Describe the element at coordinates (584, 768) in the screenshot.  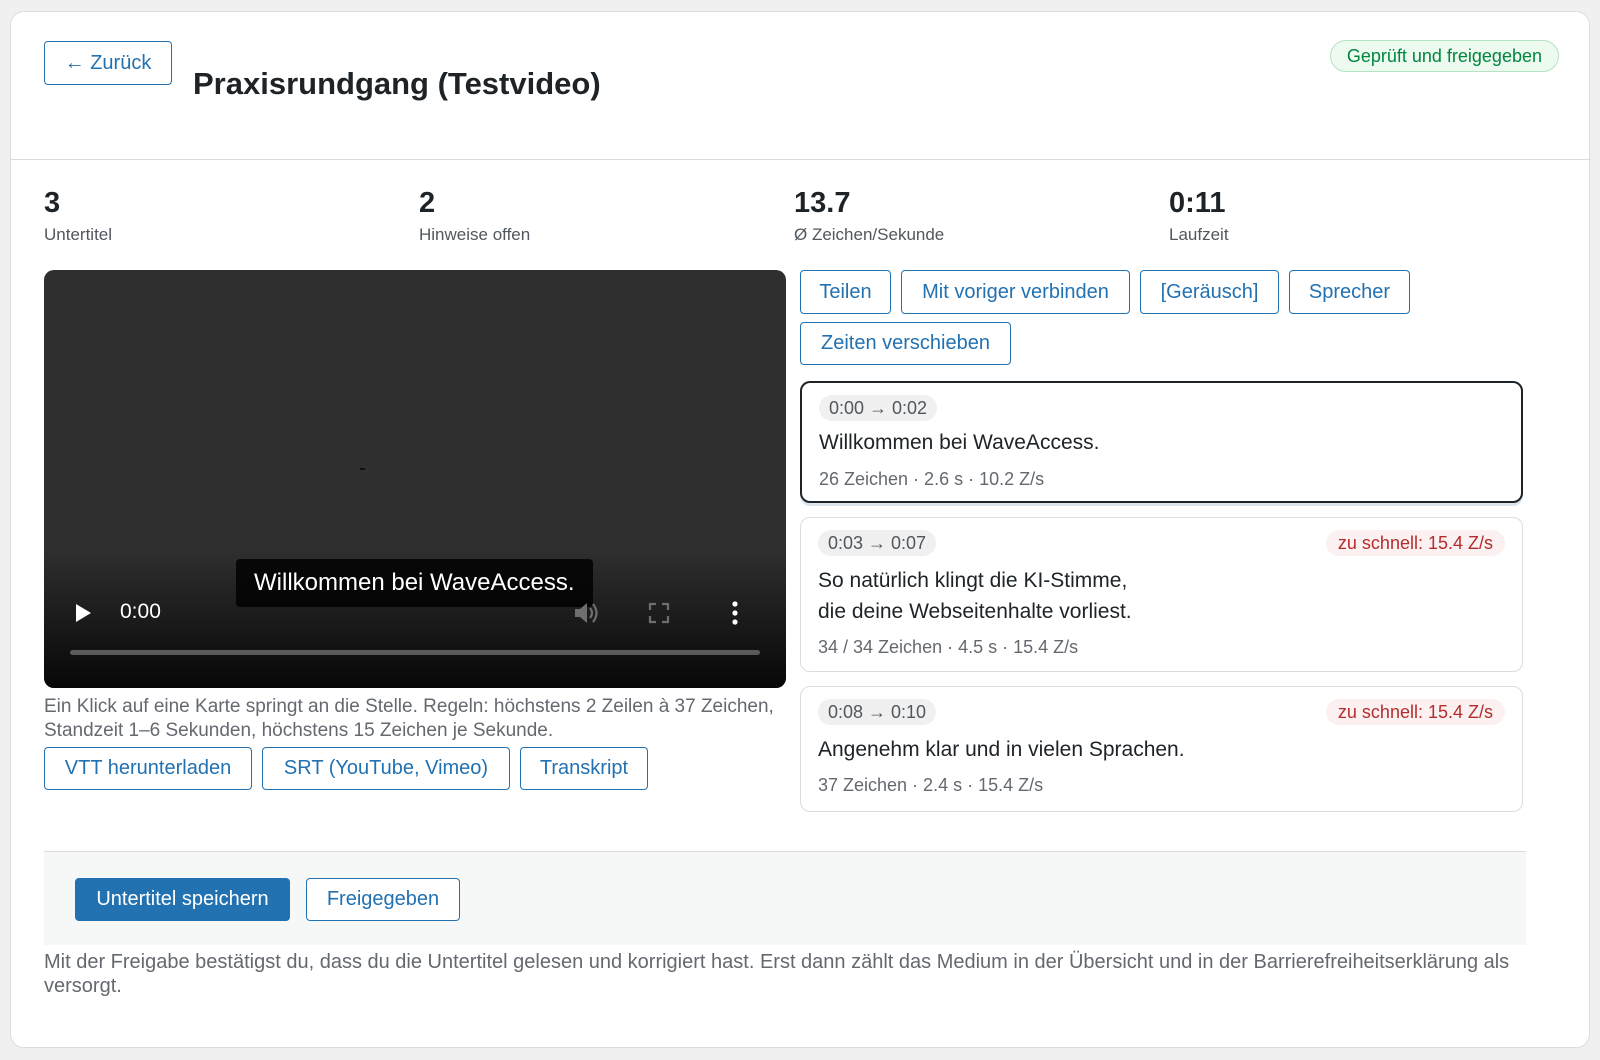
I see `transcript-button: Transkript` at that location.